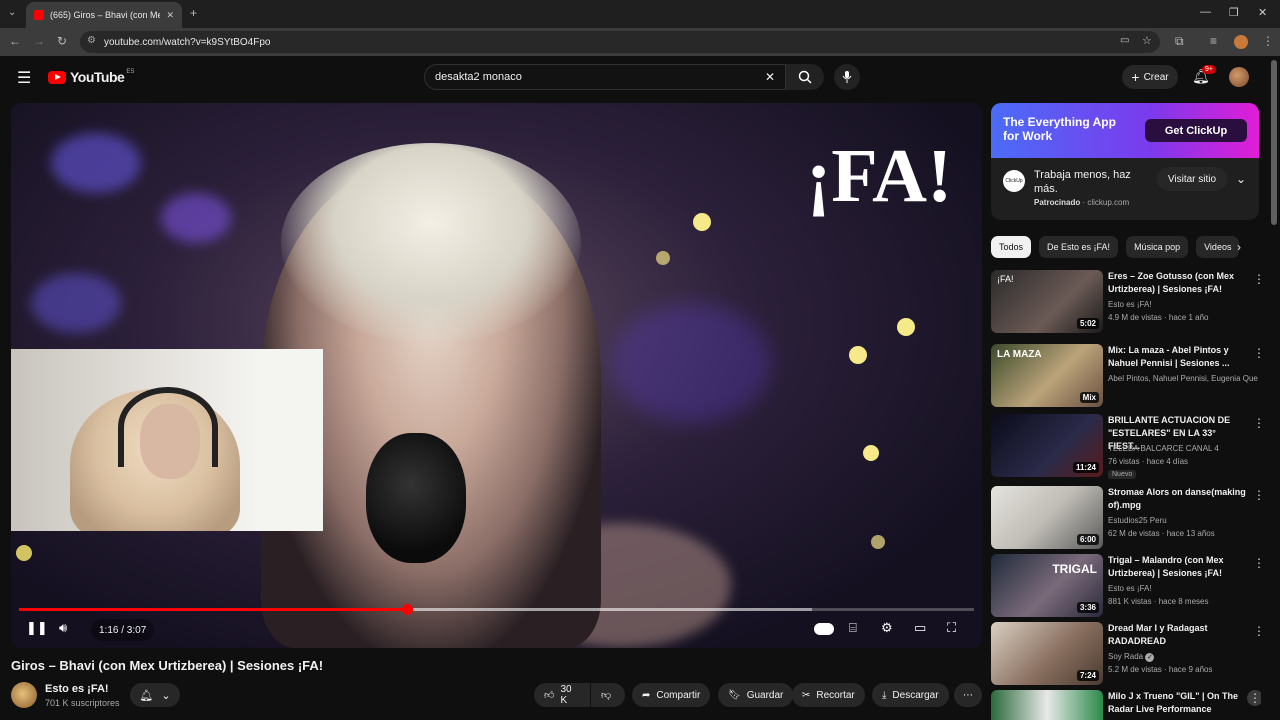 This screenshot has width=1280, height=720. Describe the element at coordinates (620, 42) in the screenshot. I see `address-bar: ⚙ youtube.com/watch?v=k9SYtBO4Fpo ▭ ☆` at that location.